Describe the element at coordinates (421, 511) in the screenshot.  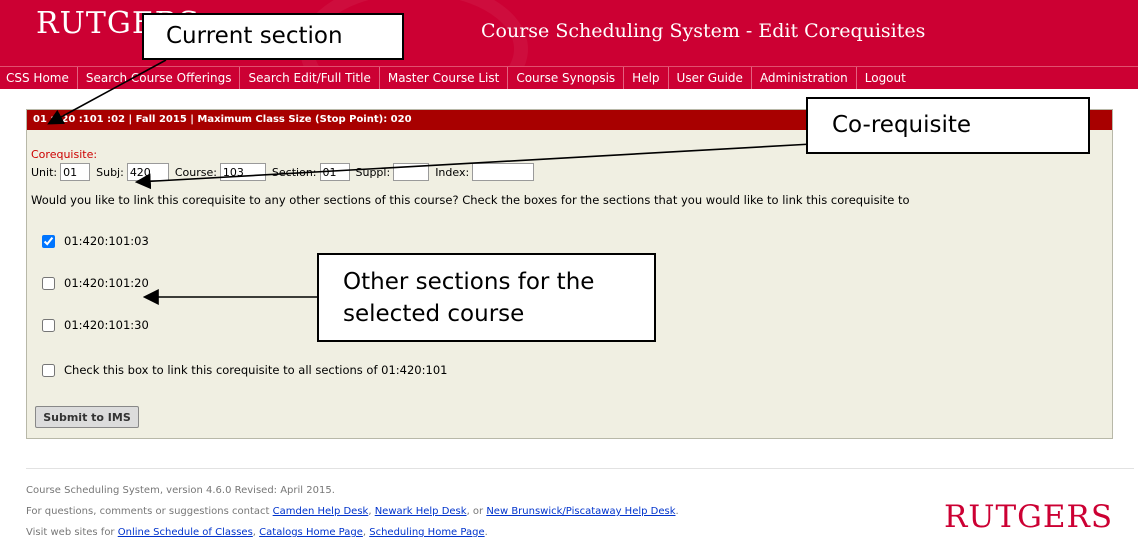
I see `newark-help-desk-link: Newark Help Desk` at that location.